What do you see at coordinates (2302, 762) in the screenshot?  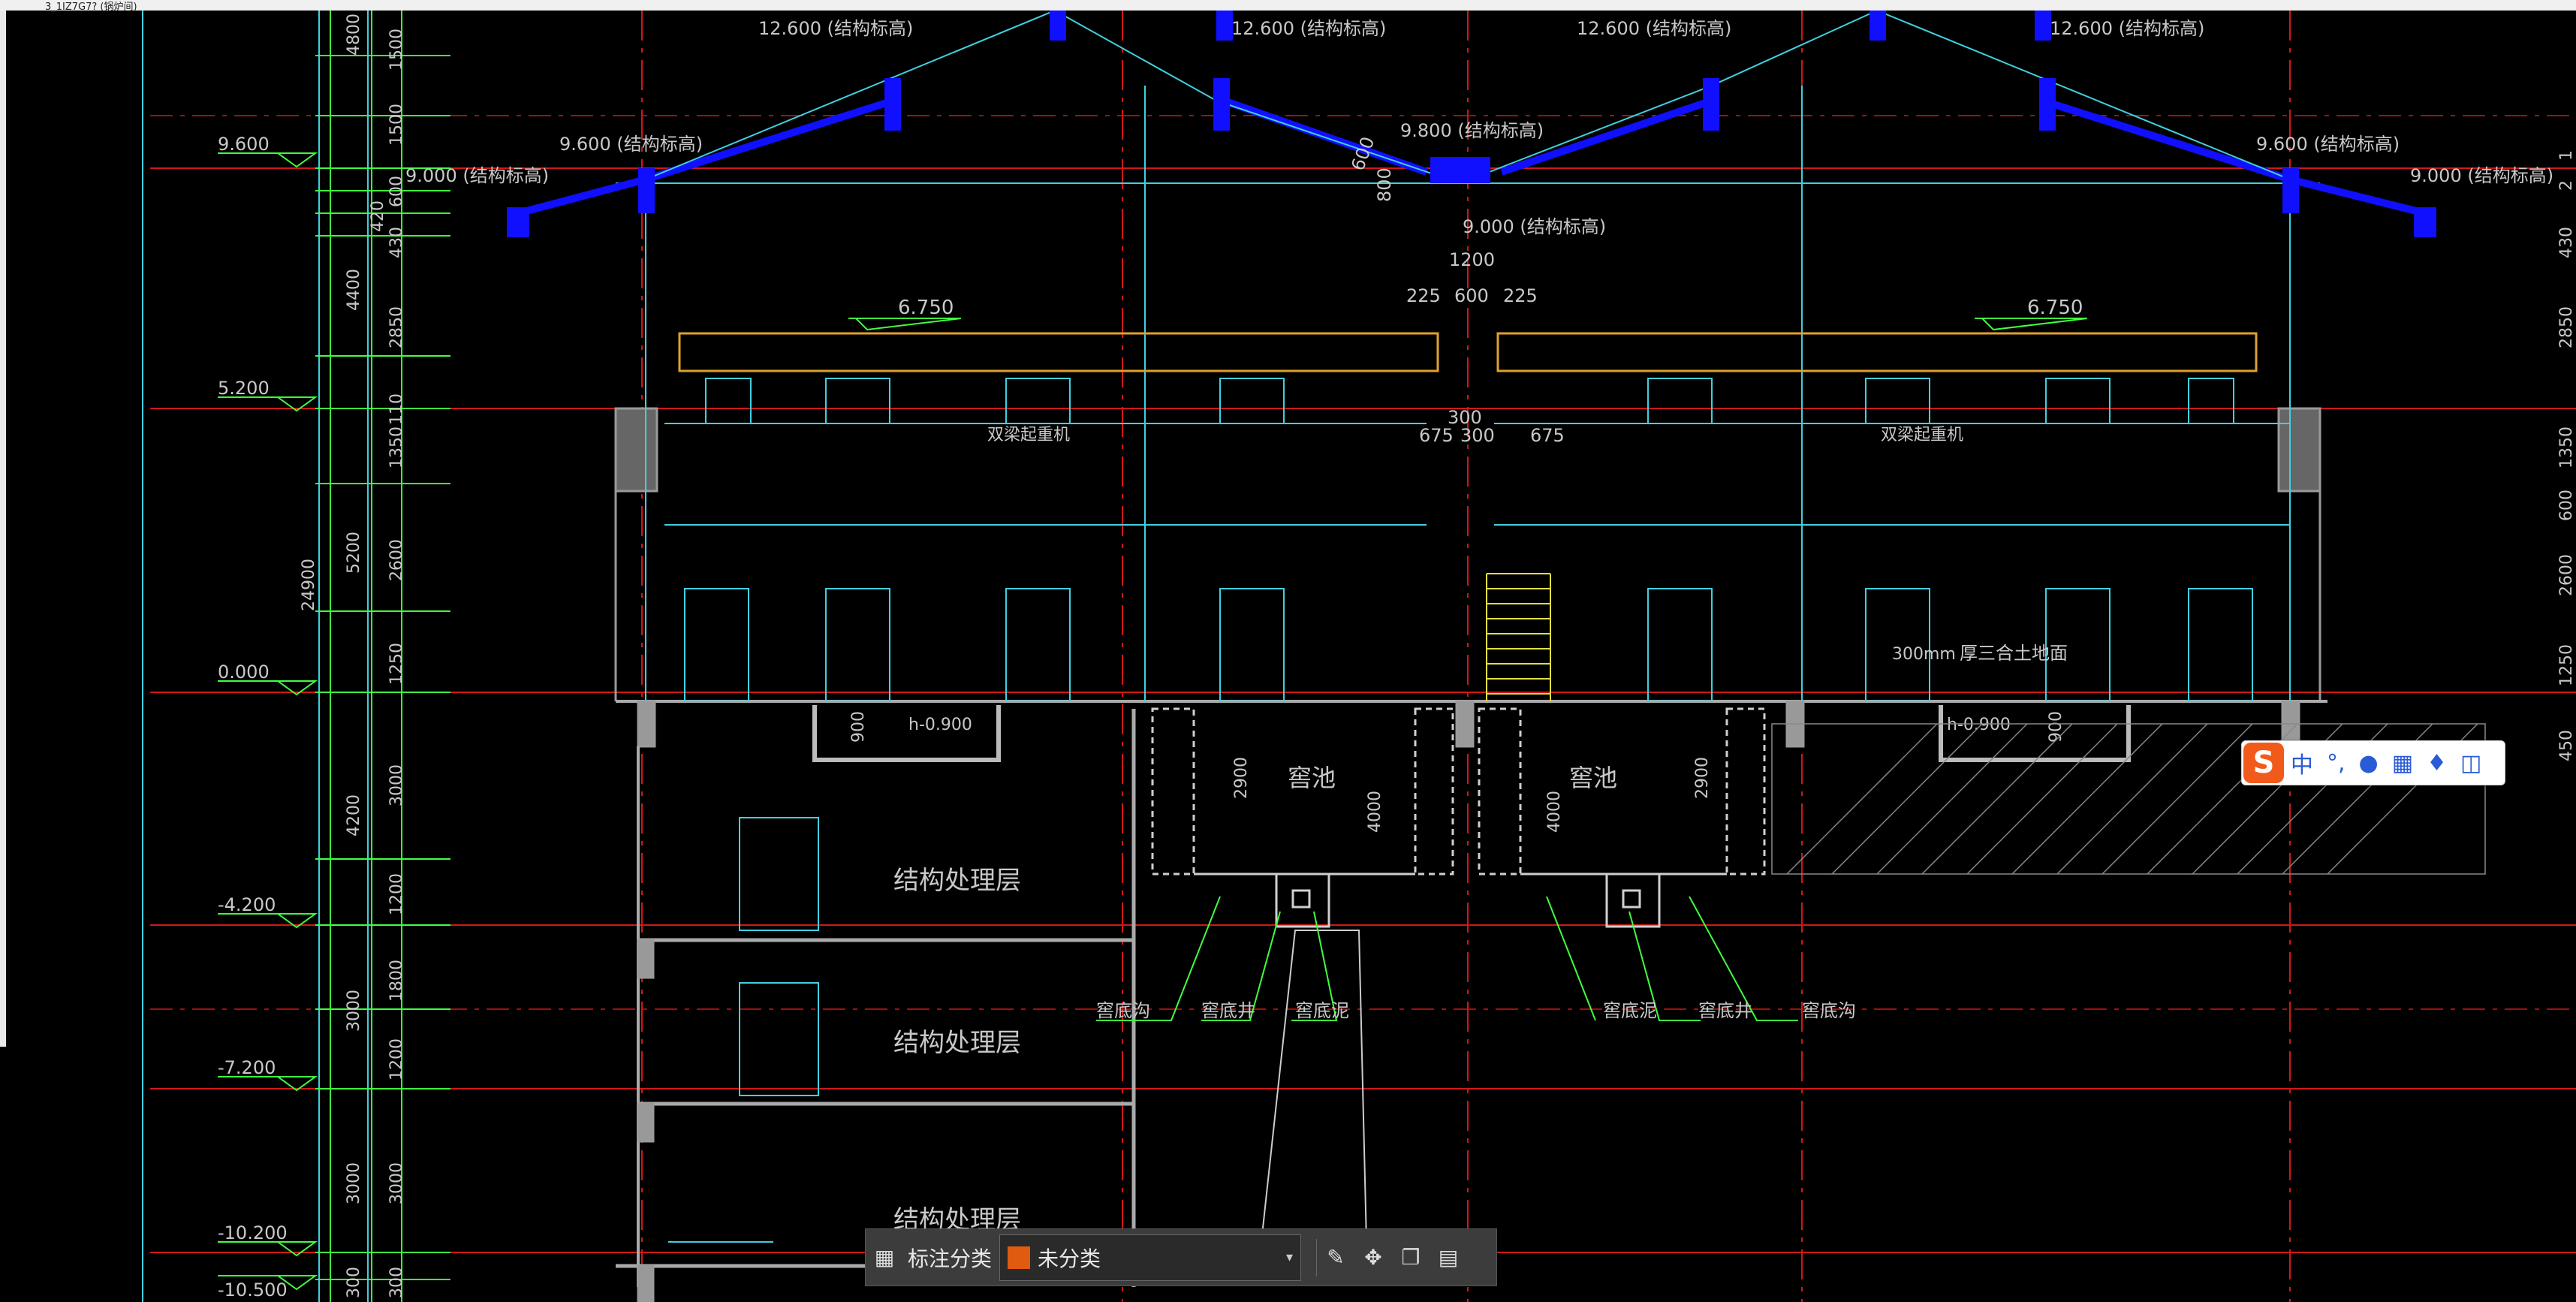 I see `ime-lang-toggle: 中` at bounding box center [2302, 762].